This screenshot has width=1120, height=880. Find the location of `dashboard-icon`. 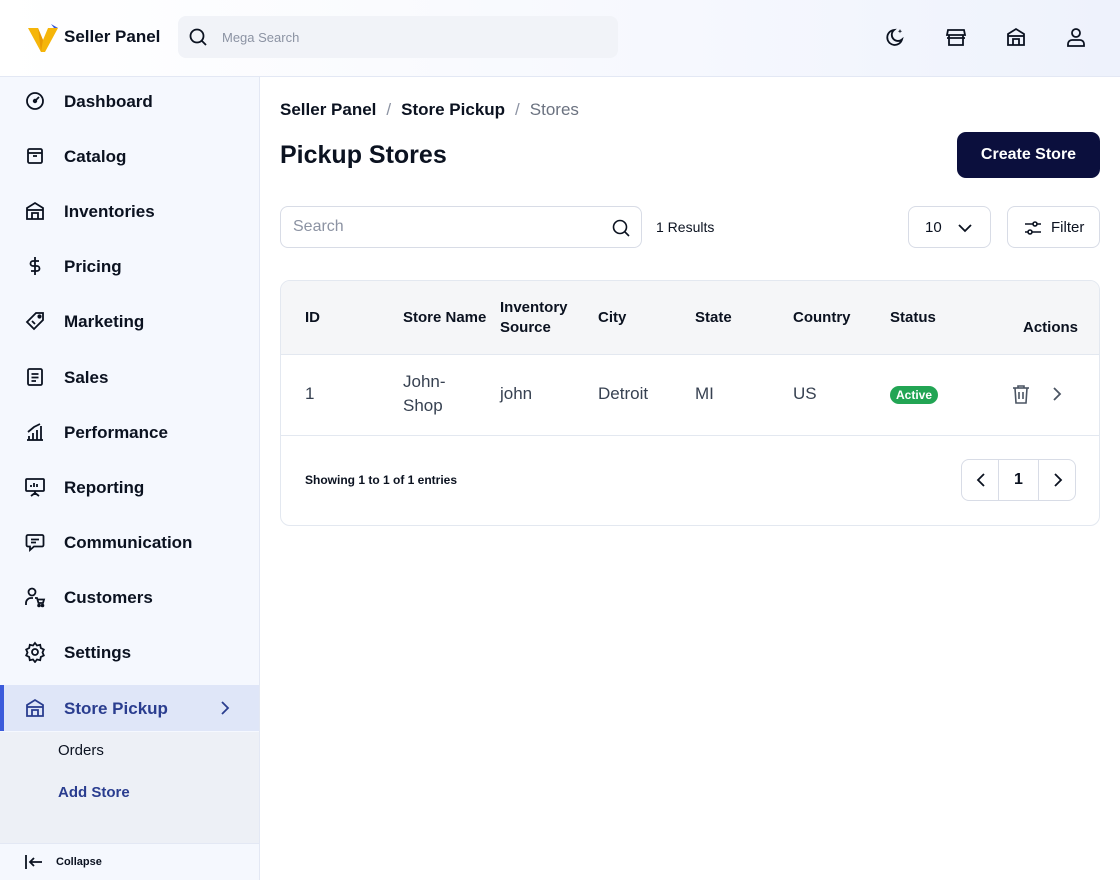

dashboard-icon is located at coordinates (35, 101).